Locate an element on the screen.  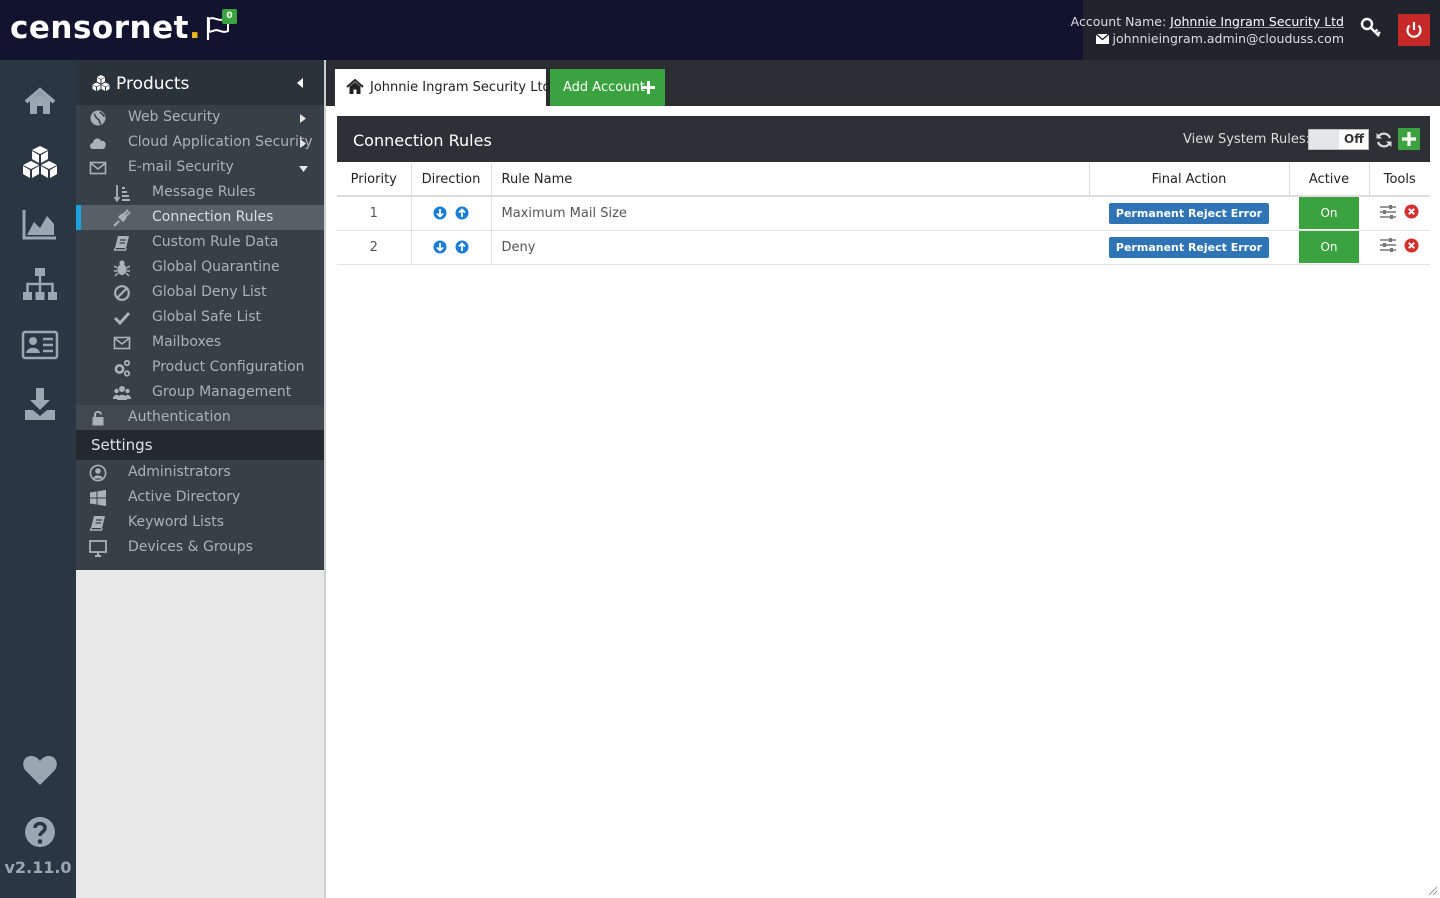
icon-rail: v2.11.0 is located at coordinates (38, 479).